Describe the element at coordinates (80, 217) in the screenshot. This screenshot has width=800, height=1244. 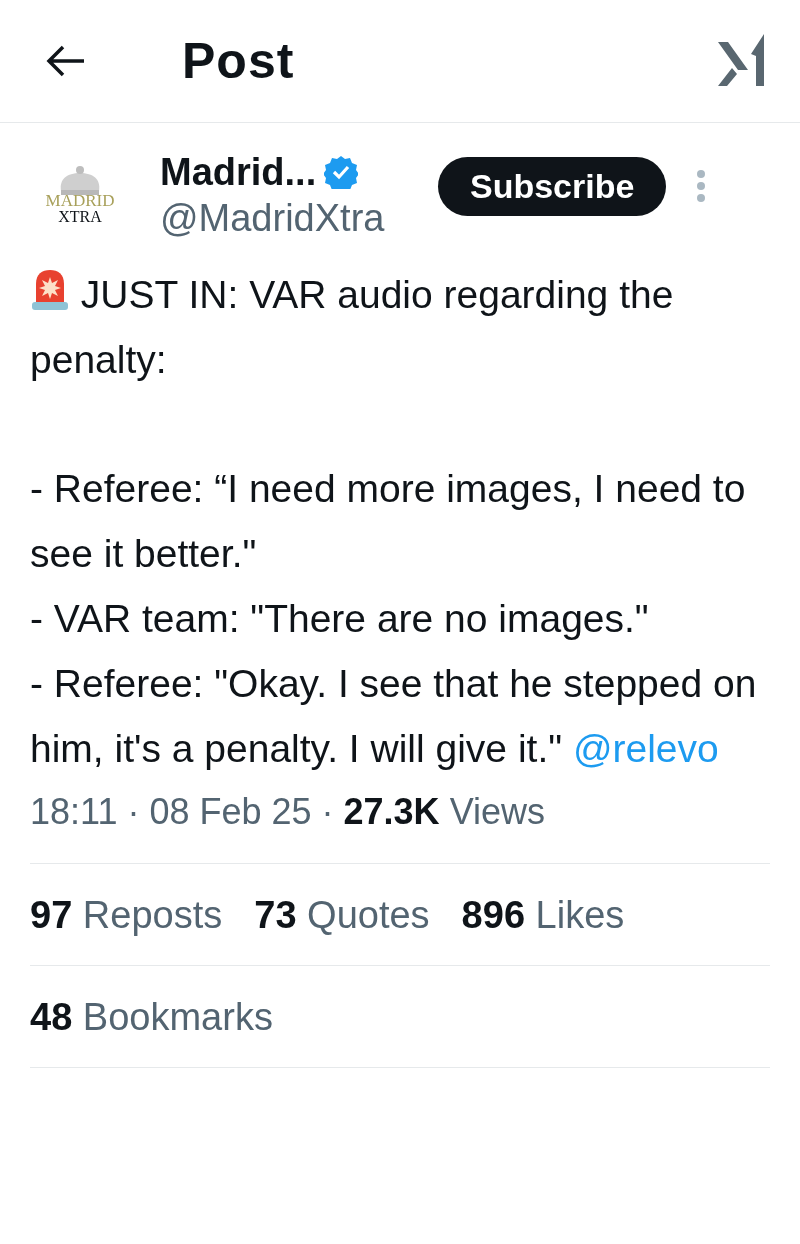
I see `avatar-logo-text: XTRA` at that location.